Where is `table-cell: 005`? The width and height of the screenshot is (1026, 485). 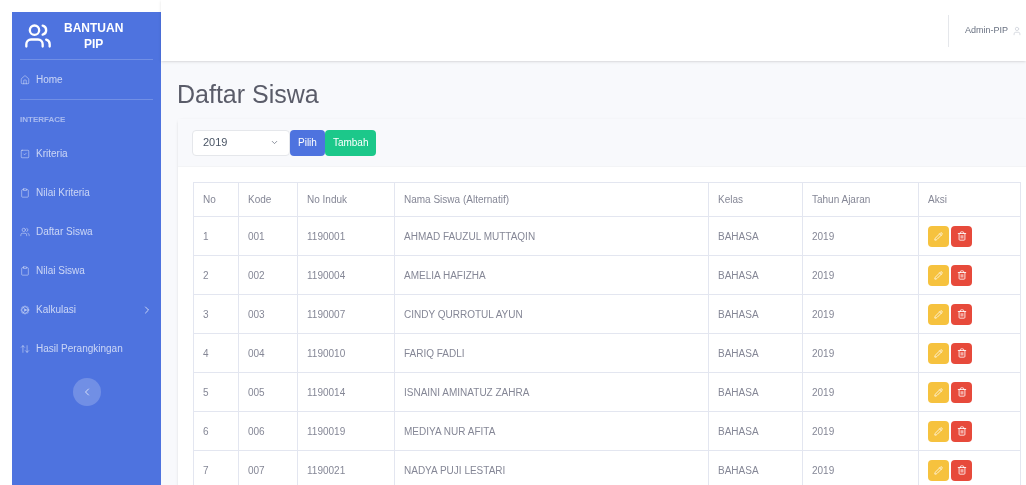 table-cell: 005 is located at coordinates (268, 392).